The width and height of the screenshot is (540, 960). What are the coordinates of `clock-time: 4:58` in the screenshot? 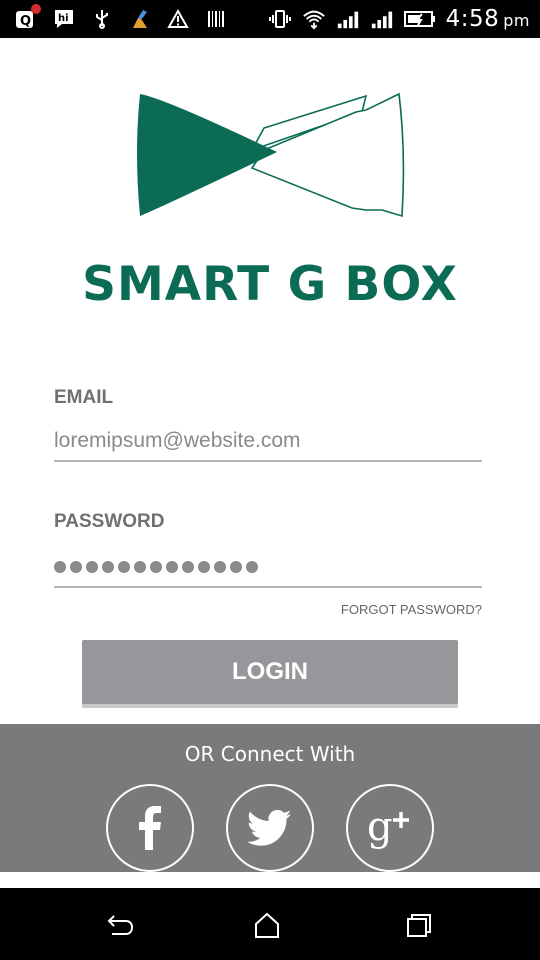 It's located at (472, 19).